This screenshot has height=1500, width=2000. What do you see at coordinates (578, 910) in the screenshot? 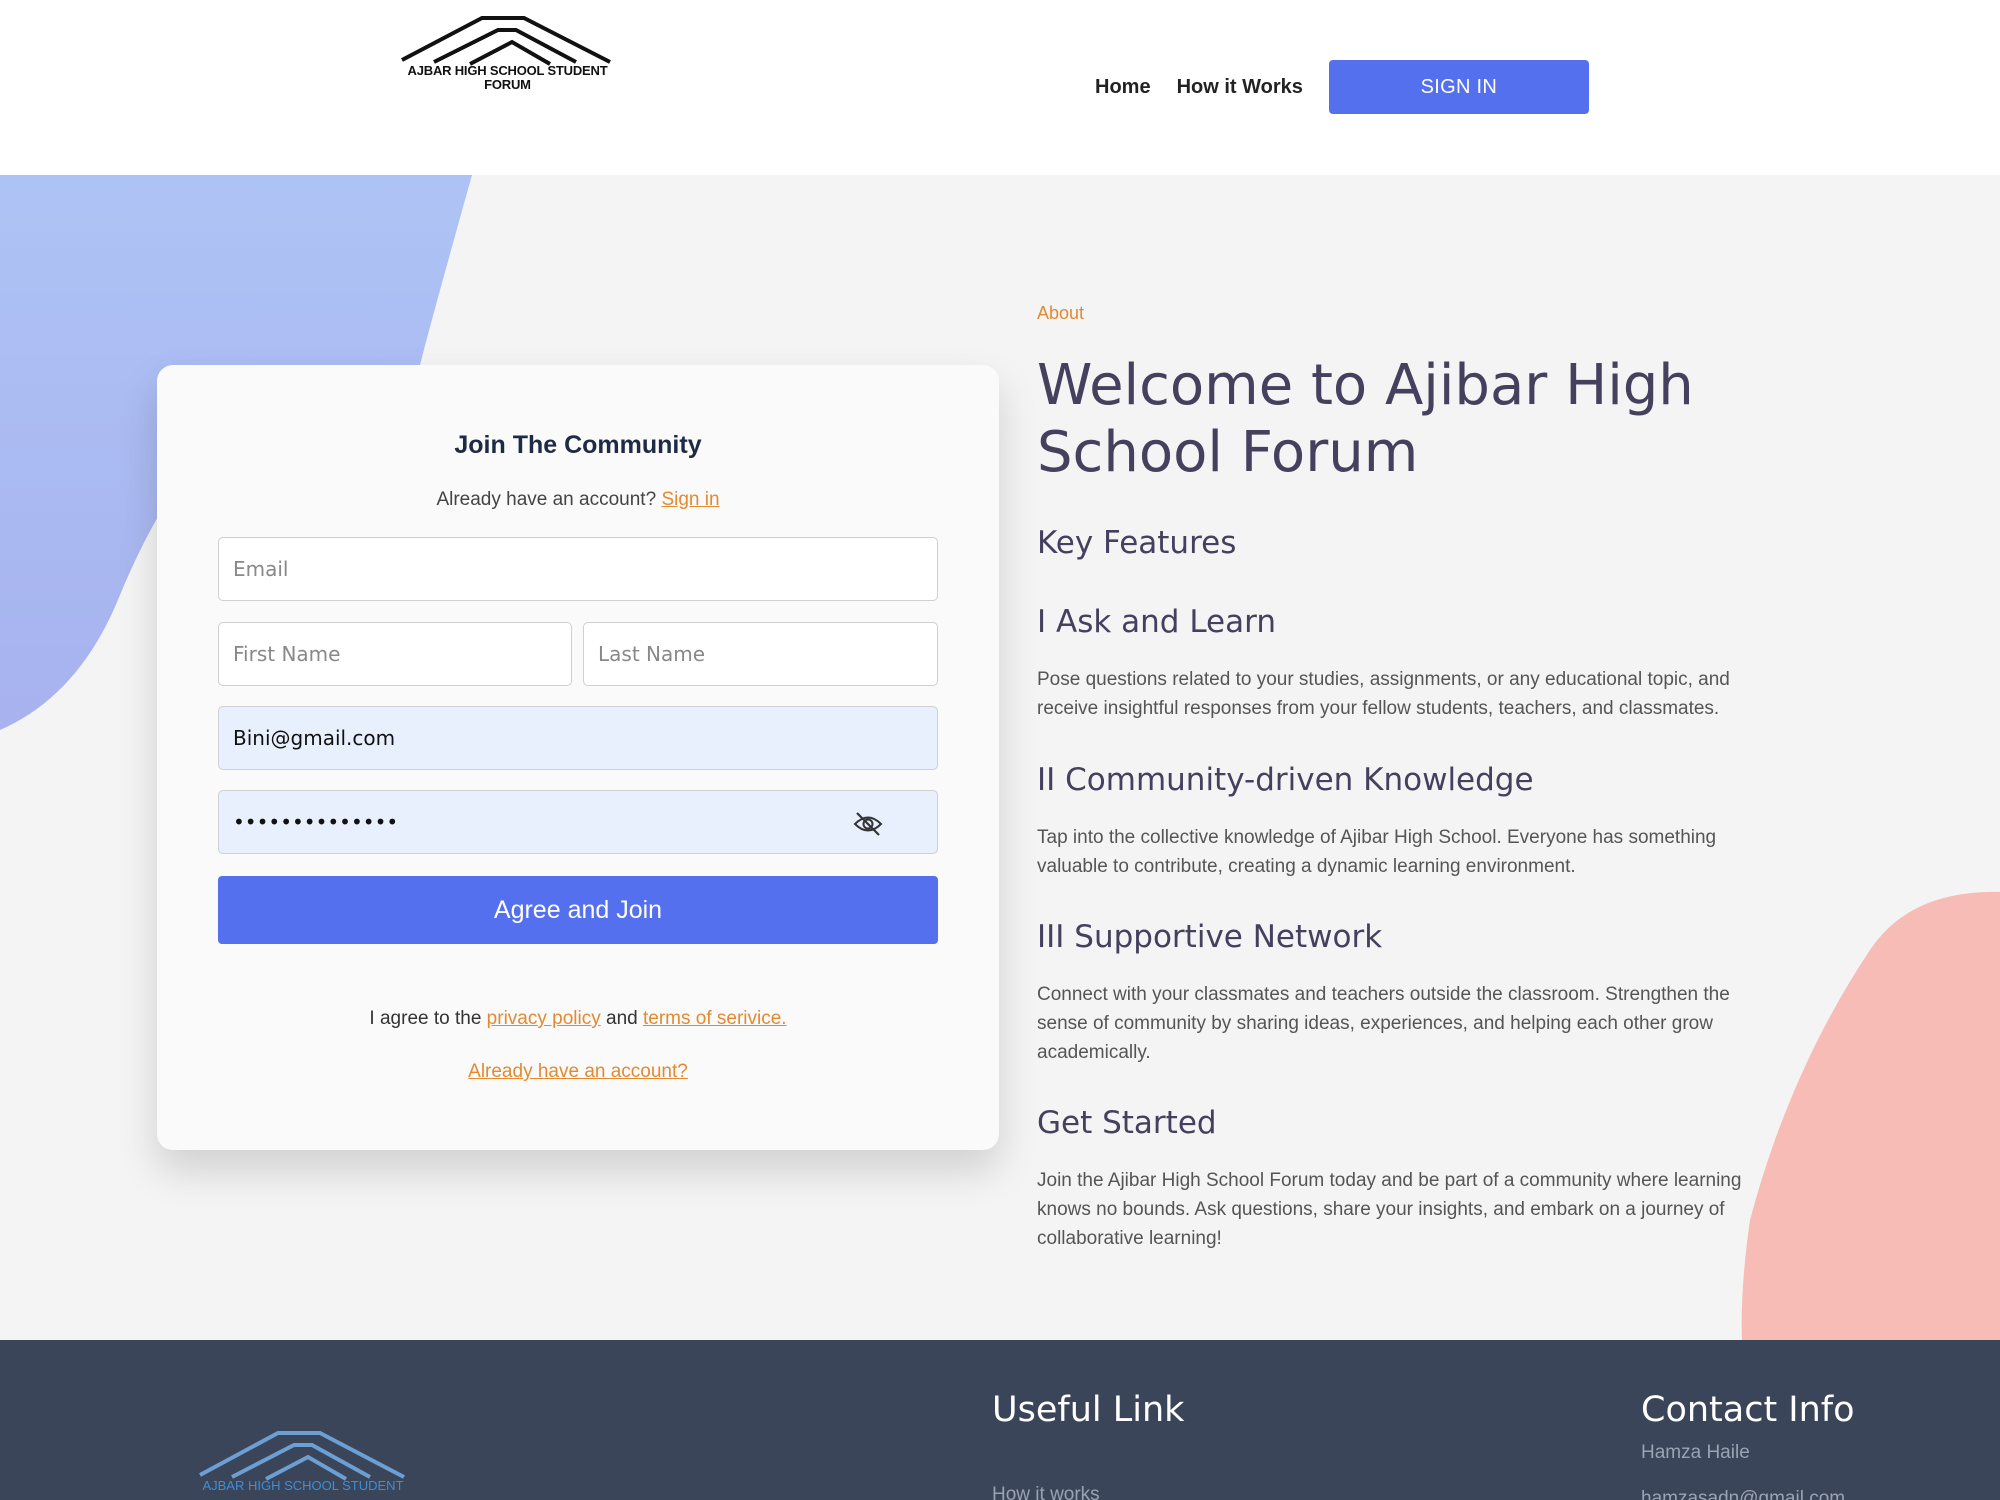
I see `agree-and-join-button: Agree and Join` at bounding box center [578, 910].